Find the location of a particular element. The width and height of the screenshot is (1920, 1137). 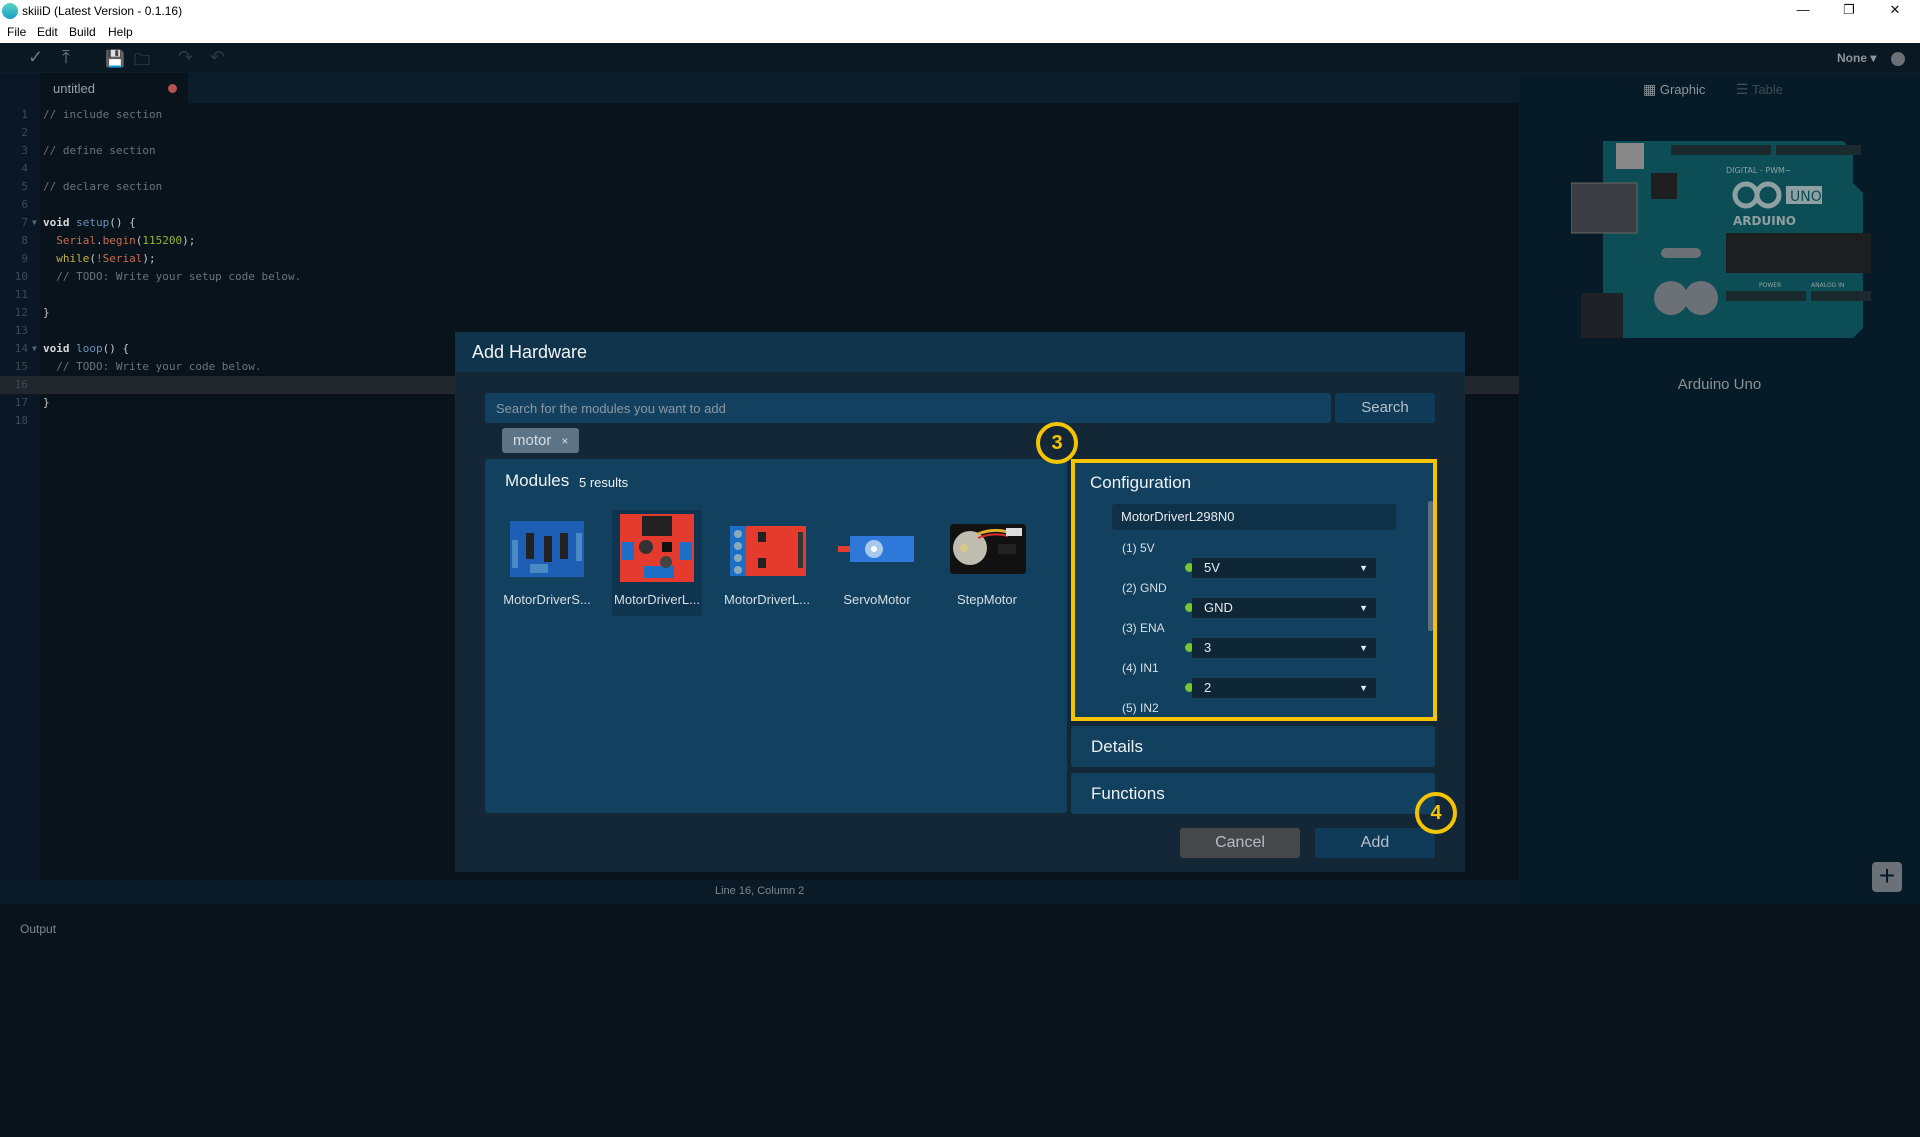

dialog-title-bar: Add Hardware is located at coordinates (960, 352).